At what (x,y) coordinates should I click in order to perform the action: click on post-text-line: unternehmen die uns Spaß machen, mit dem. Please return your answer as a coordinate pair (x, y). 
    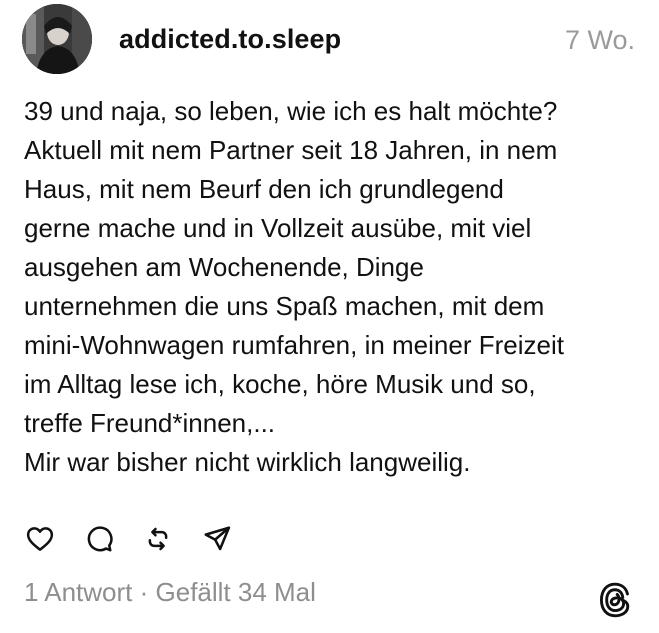
    Looking at the image, I should click on (284, 306).